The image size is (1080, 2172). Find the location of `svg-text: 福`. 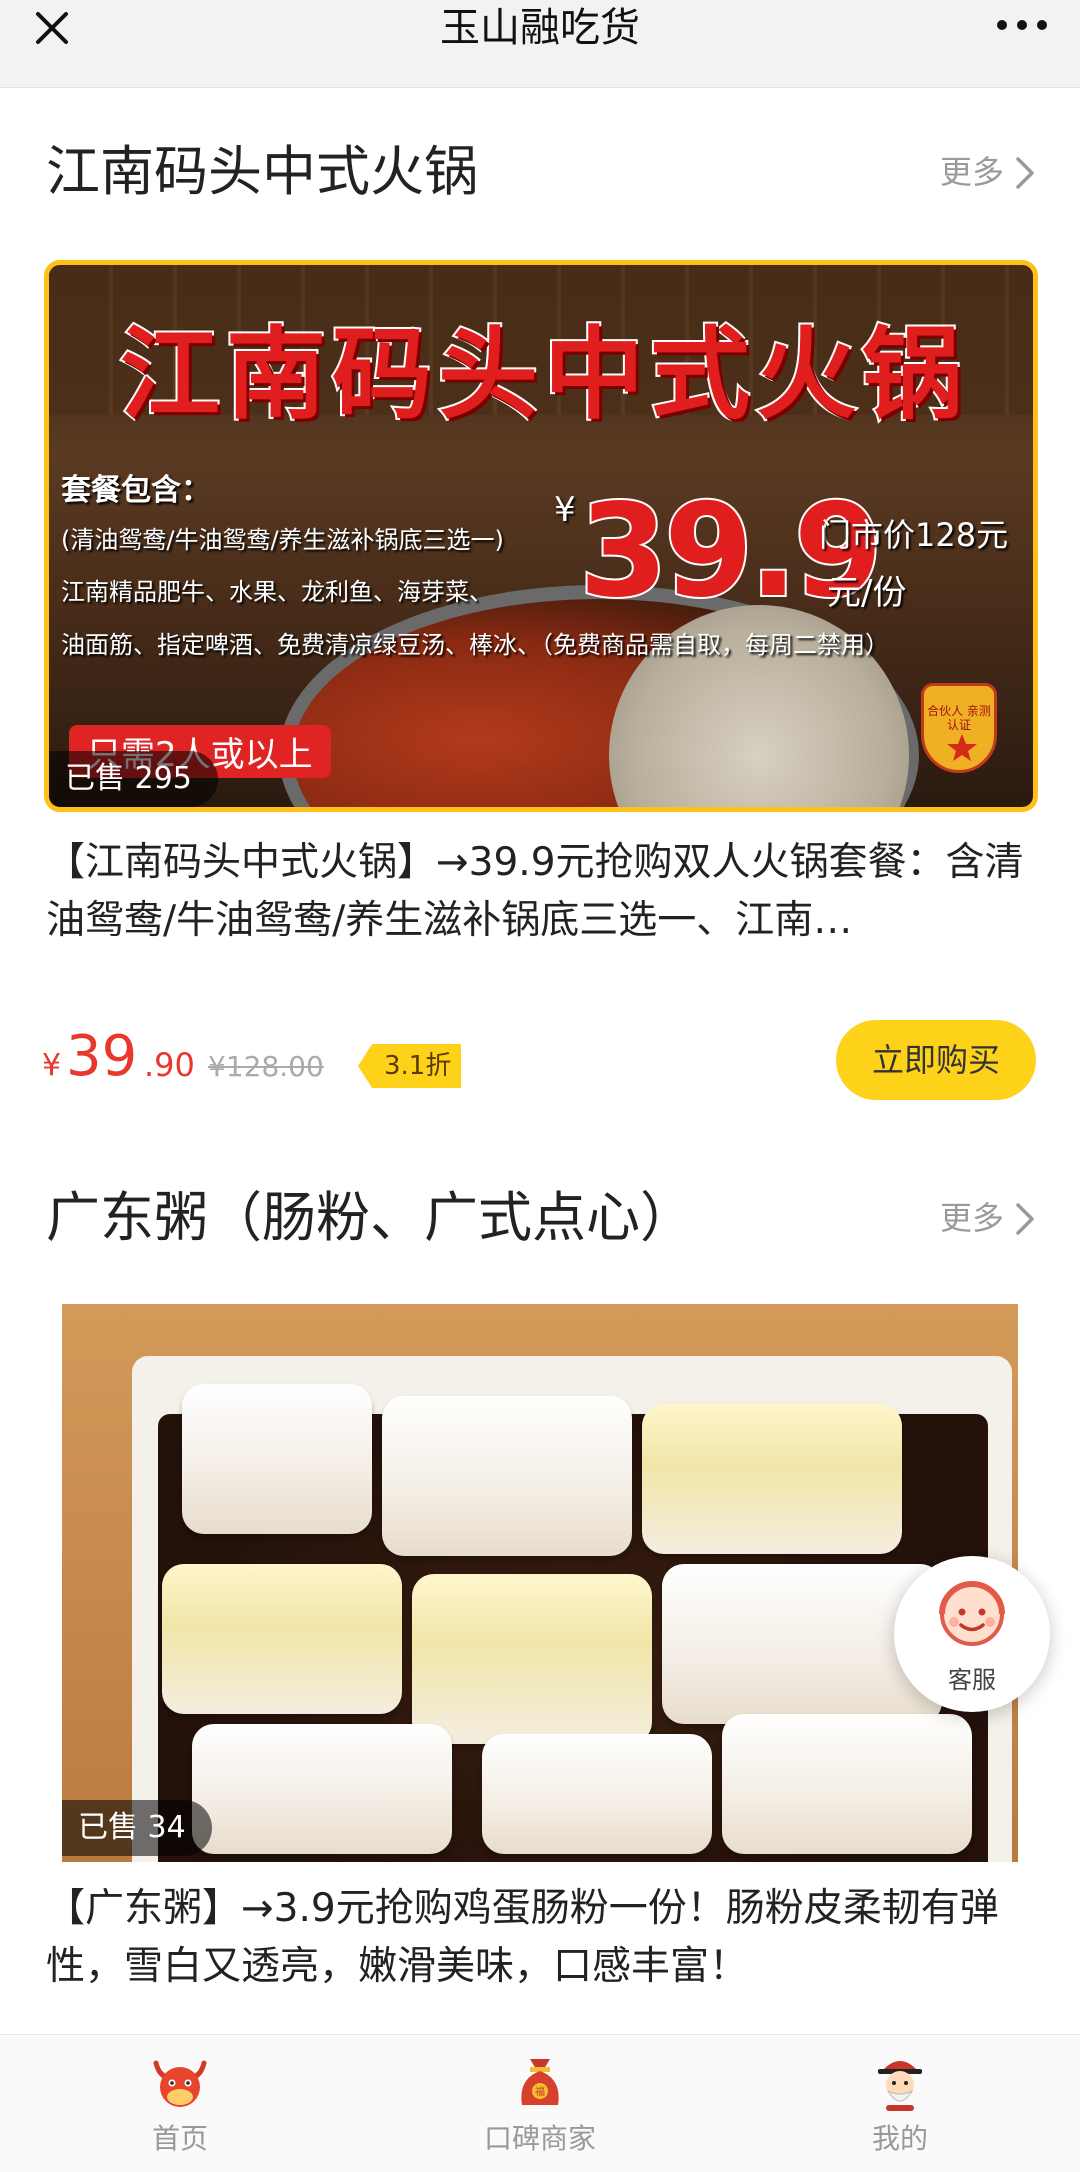

svg-text: 福 is located at coordinates (540, 2091).